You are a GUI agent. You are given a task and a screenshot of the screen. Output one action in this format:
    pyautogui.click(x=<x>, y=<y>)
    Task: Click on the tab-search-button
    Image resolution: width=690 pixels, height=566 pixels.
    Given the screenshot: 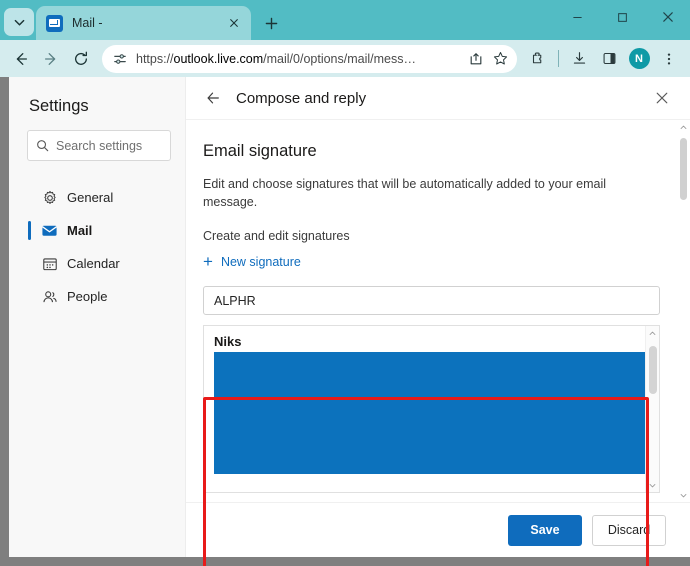 What is the action you would take?
    pyautogui.click(x=19, y=22)
    